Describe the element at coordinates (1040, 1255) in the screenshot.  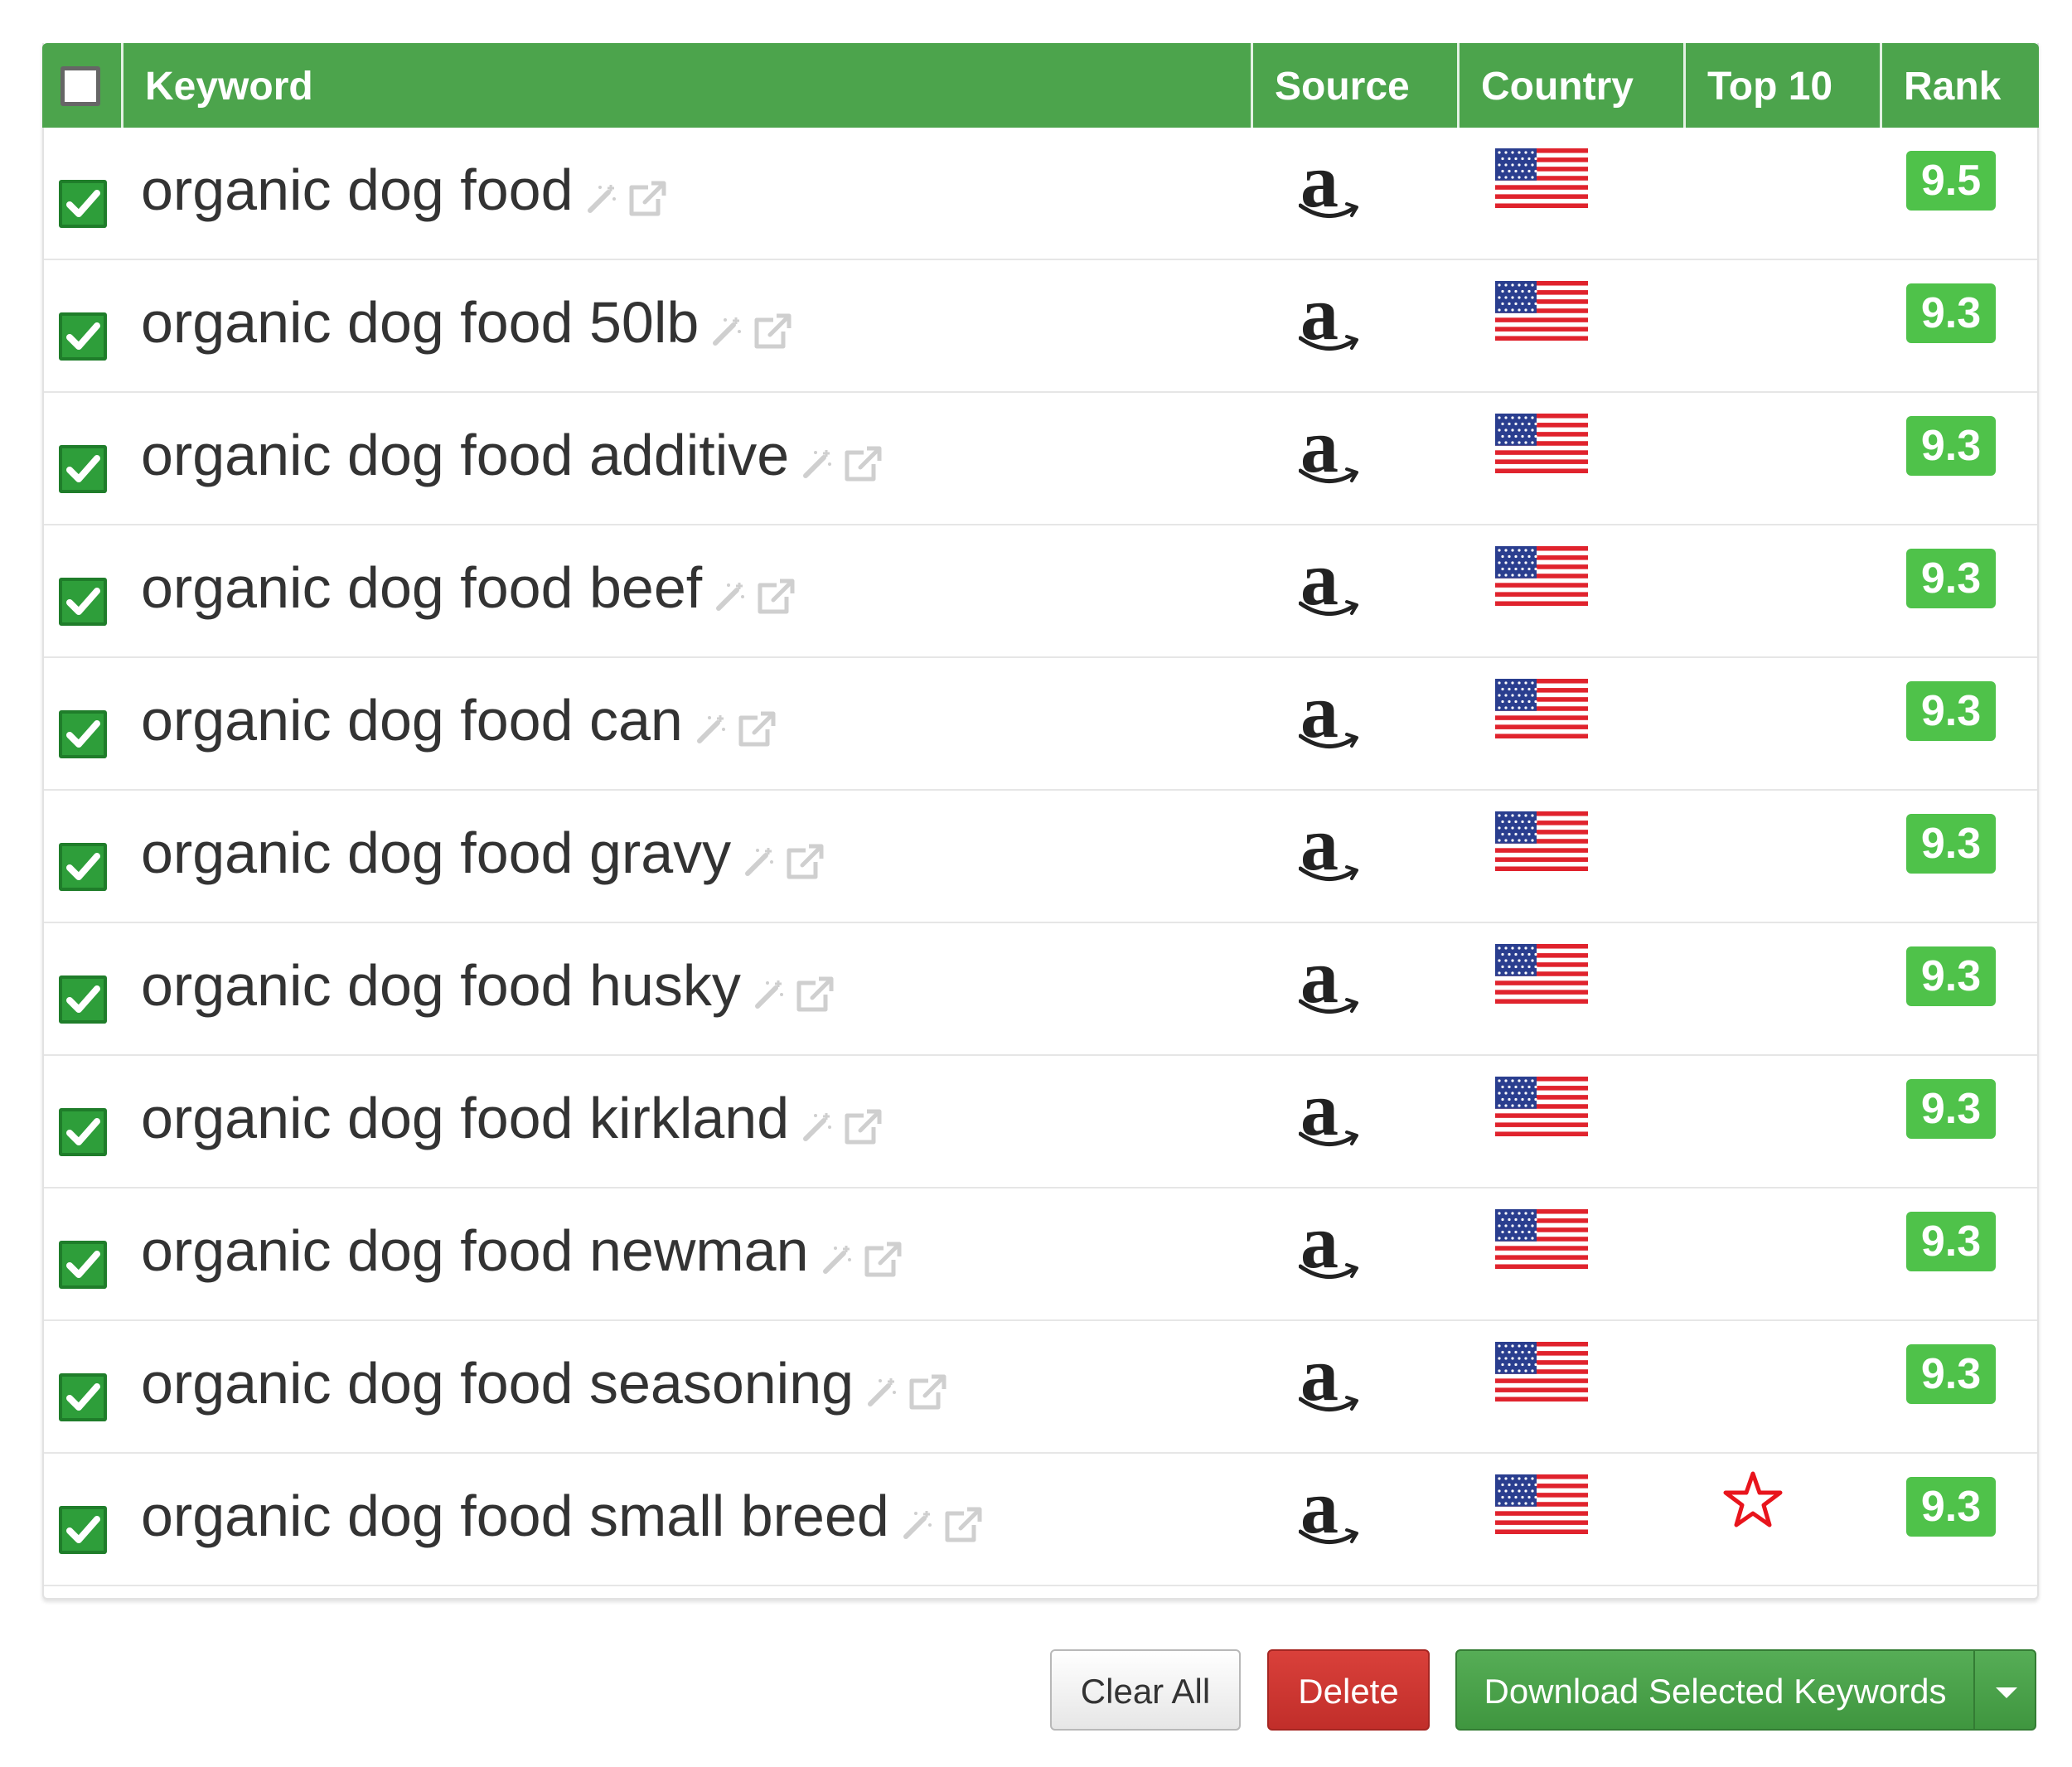
I see `table-row: organic dog food newman a 9.3` at that location.